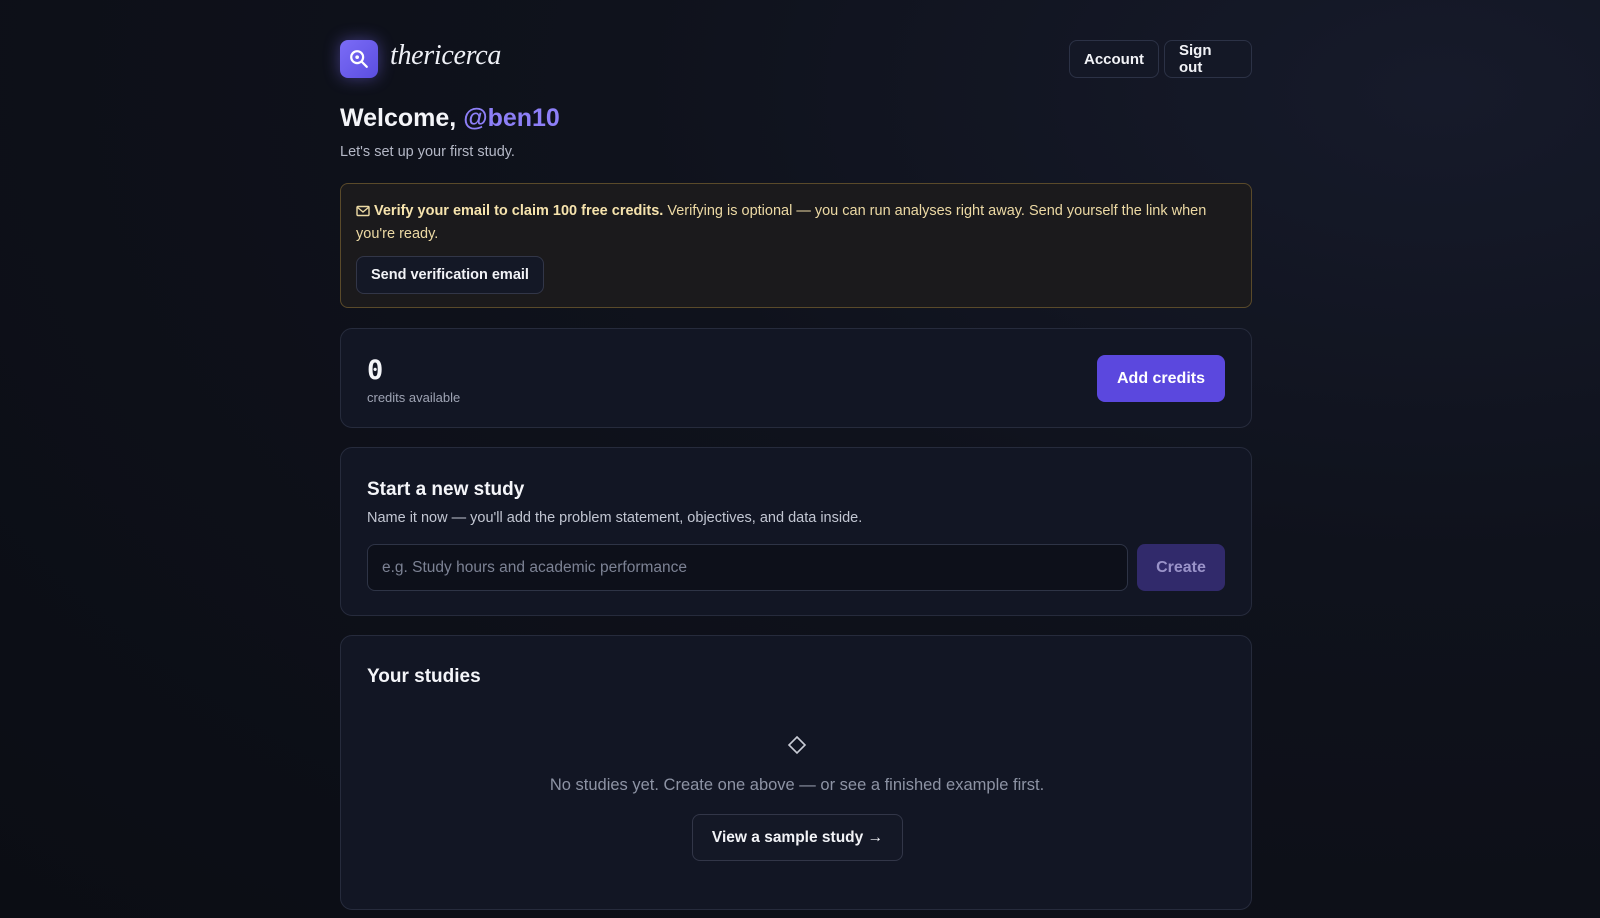 This screenshot has width=1600, height=918. Describe the element at coordinates (797, 745) in the screenshot. I see `diamond-icon` at that location.